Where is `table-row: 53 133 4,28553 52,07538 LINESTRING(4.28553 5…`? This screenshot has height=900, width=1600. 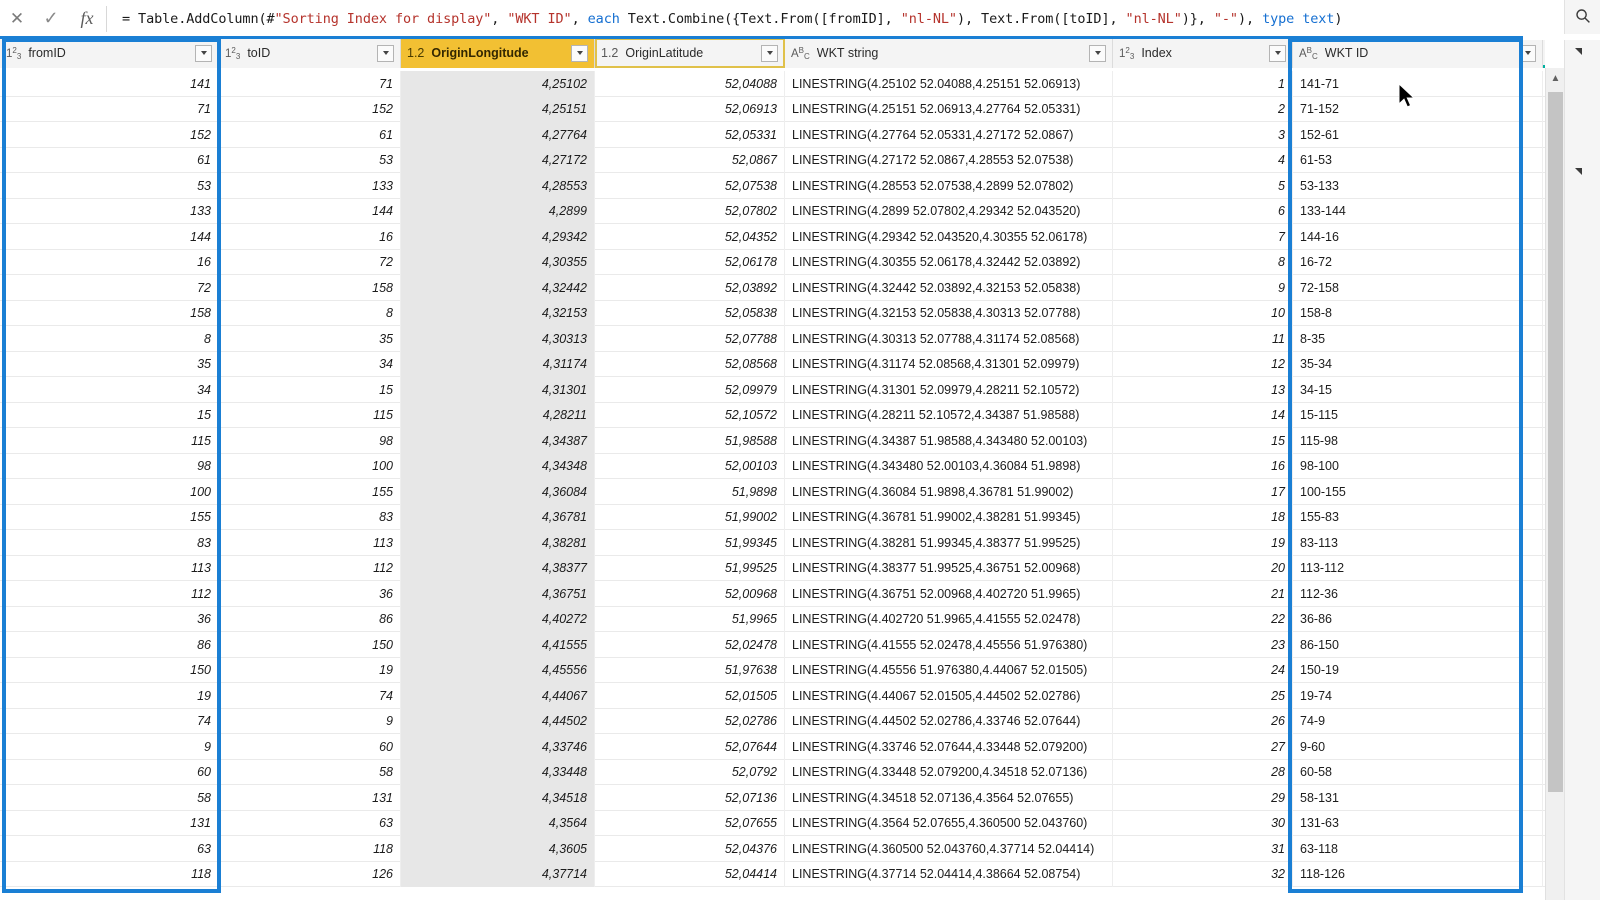 table-row: 53 133 4,28553 52,07538 LINESTRING(4.28553 5… is located at coordinates (772, 186).